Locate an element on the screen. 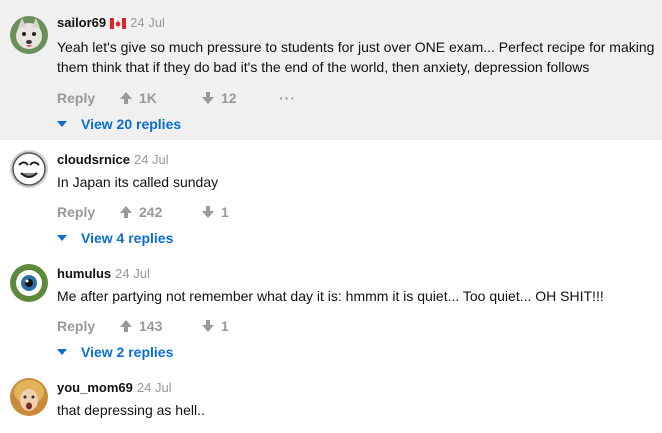  comment-meta: cloudsrnice 24 Jul is located at coordinates (113, 160).